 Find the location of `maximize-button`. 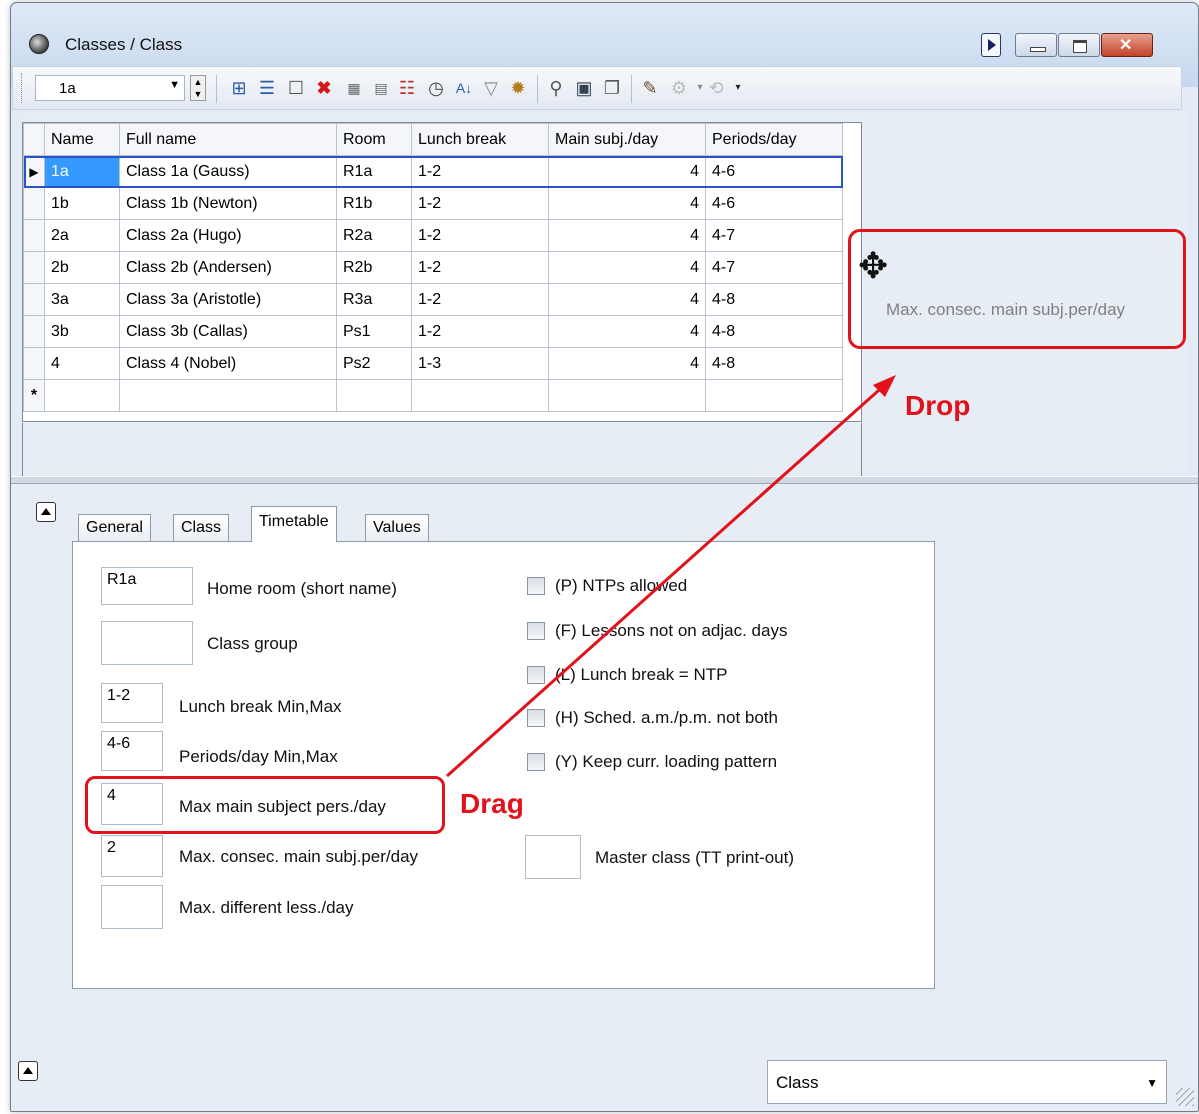

maximize-button is located at coordinates (1079, 45).